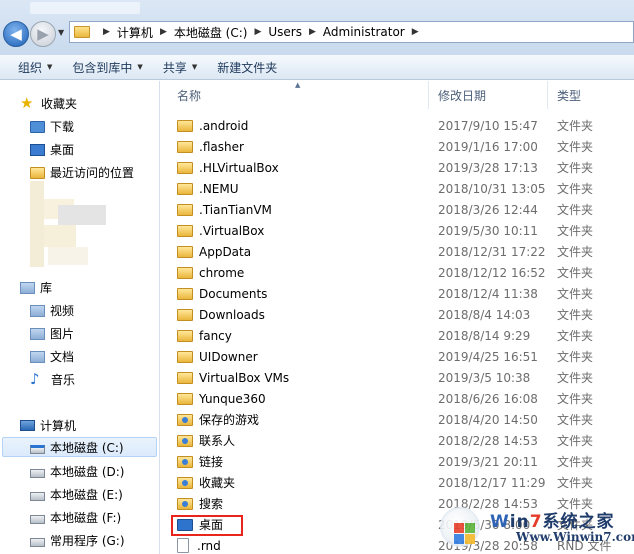 The image size is (634, 554). What do you see at coordinates (62, 310) in the screenshot?
I see `nav-videos-label: 视频` at bounding box center [62, 310].